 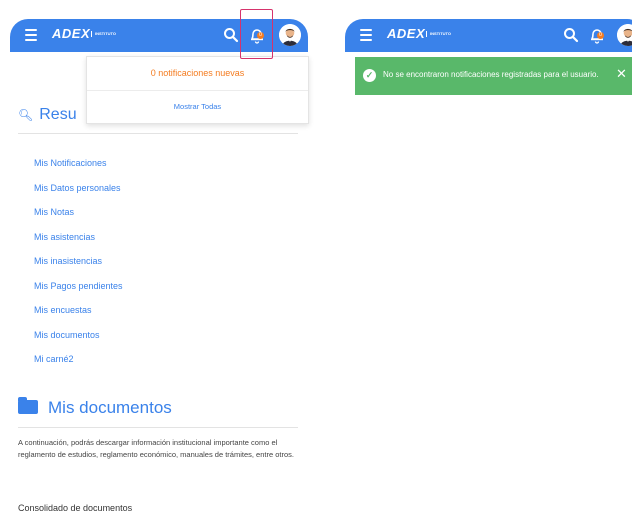 What do you see at coordinates (78, 242) in the screenshot?
I see `menu-item-asistencias: Mis asistencias` at bounding box center [78, 242].